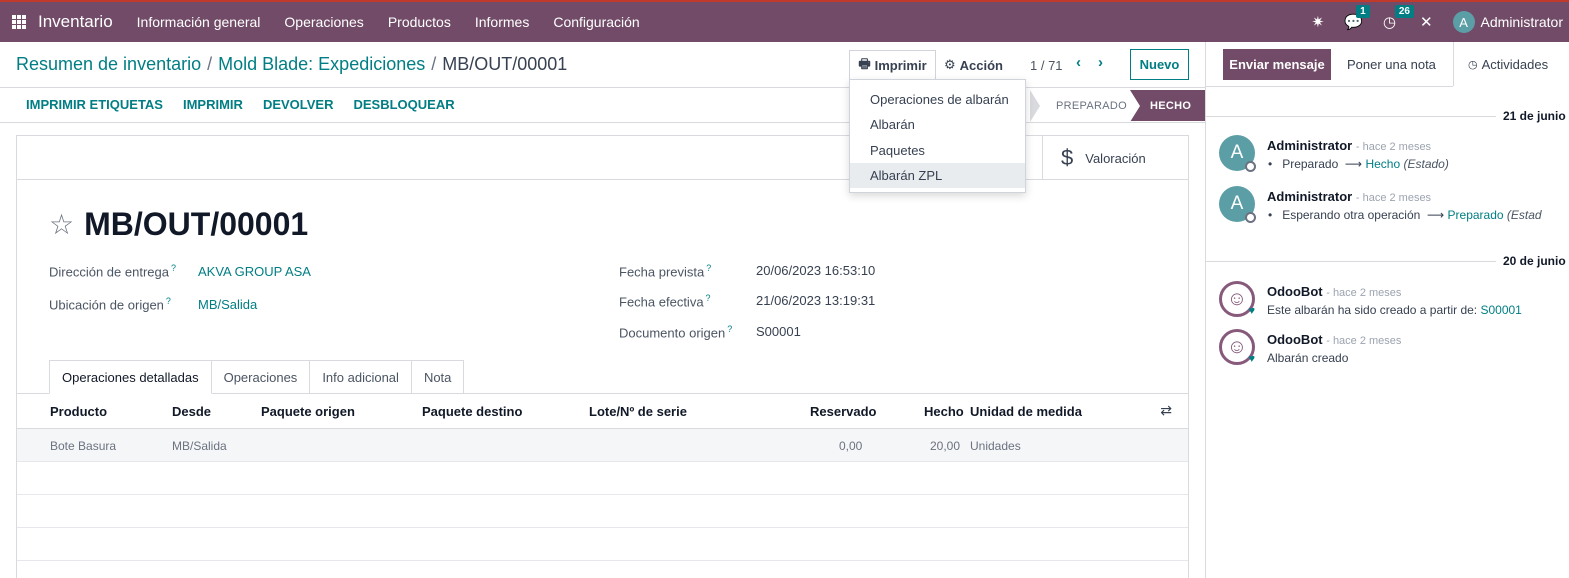 This screenshot has height=578, width=1569. What do you see at coordinates (404, 104) in the screenshot?
I see `unlock-button: DESBLOQUEAR` at bounding box center [404, 104].